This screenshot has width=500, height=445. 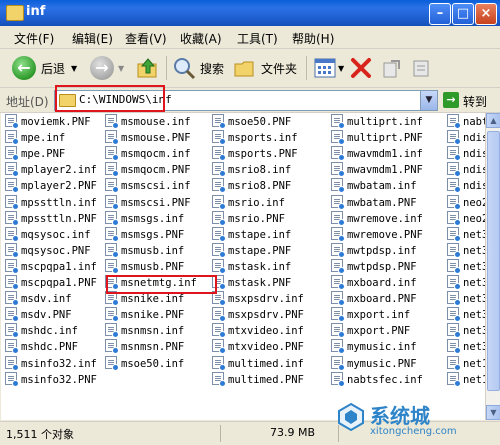 What do you see at coordinates (377, 138) in the screenshot?
I see `file-item: multiprt.PNF` at bounding box center [377, 138].